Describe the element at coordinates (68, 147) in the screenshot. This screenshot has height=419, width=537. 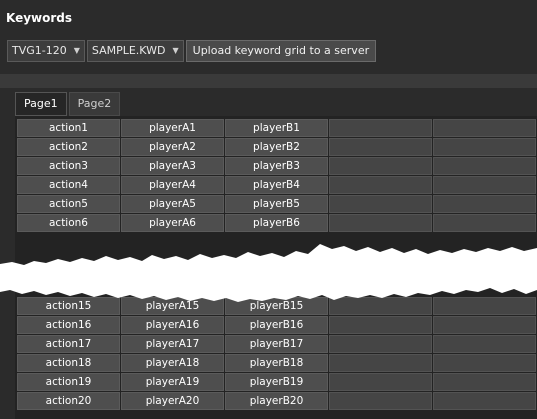
I see `grid-cell: action2` at that location.